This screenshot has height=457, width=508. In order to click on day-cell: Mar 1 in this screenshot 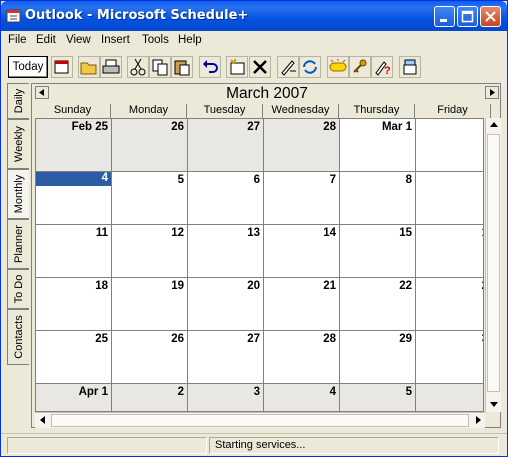, I will do `click(378, 145)`.